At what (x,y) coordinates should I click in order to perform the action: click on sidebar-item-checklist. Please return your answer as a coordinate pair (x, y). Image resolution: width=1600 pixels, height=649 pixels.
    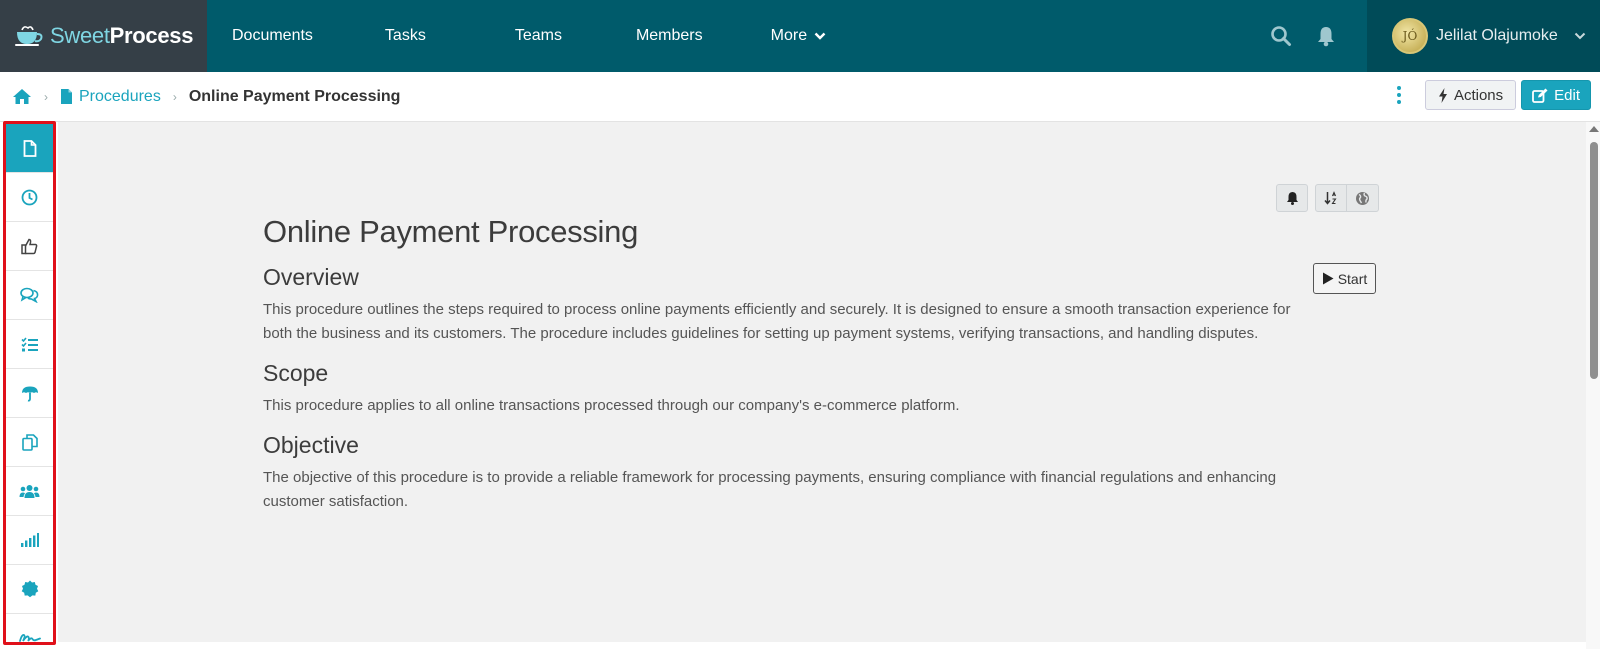
    Looking at the image, I should click on (29, 344).